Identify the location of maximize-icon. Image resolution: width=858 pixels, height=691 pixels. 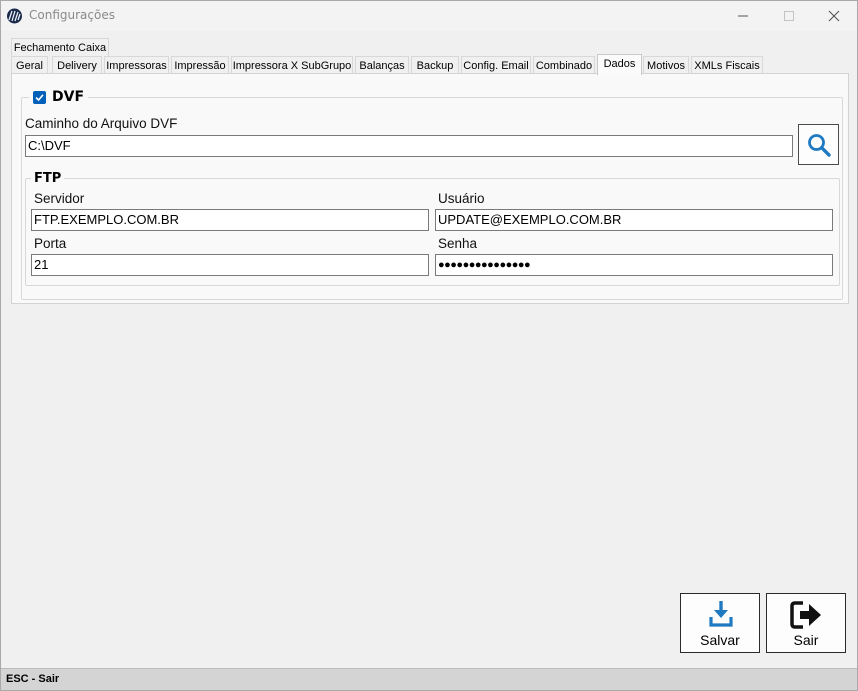
(789, 16).